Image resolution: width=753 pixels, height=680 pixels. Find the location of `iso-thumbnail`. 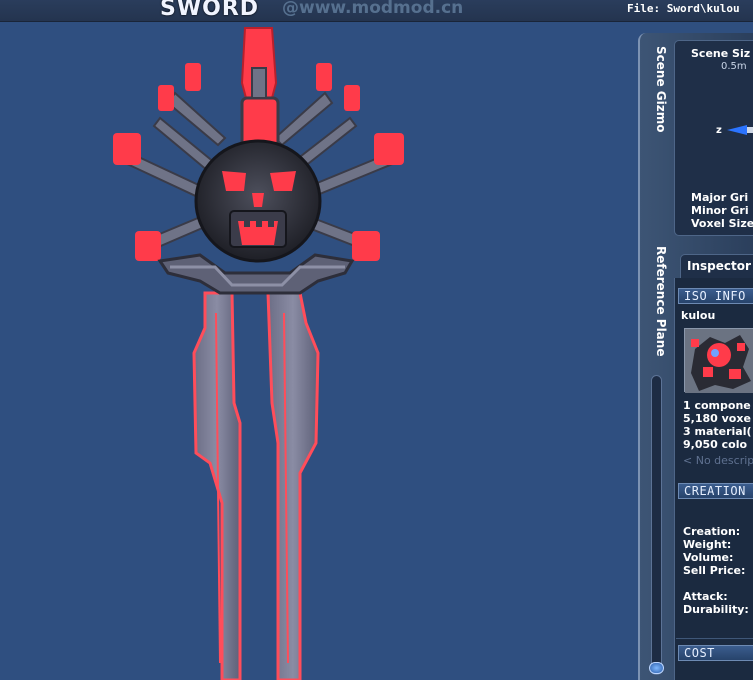

iso-thumbnail is located at coordinates (718, 360).